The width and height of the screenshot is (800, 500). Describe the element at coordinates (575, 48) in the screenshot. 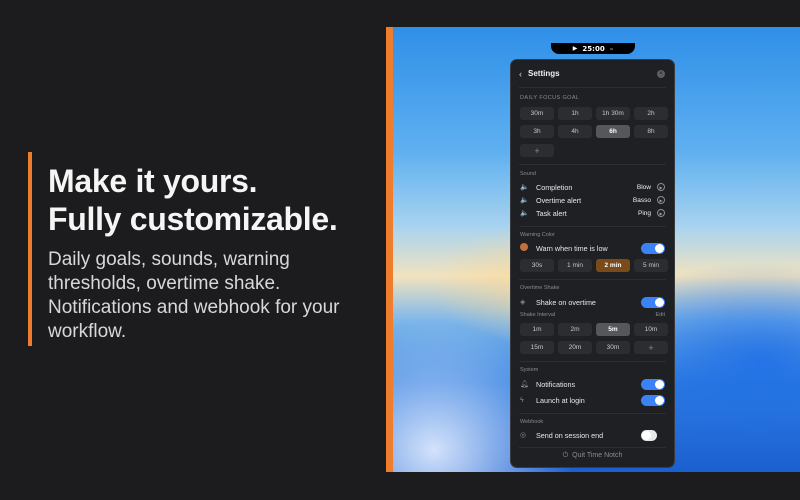

I see `play-icon: ▶` at that location.